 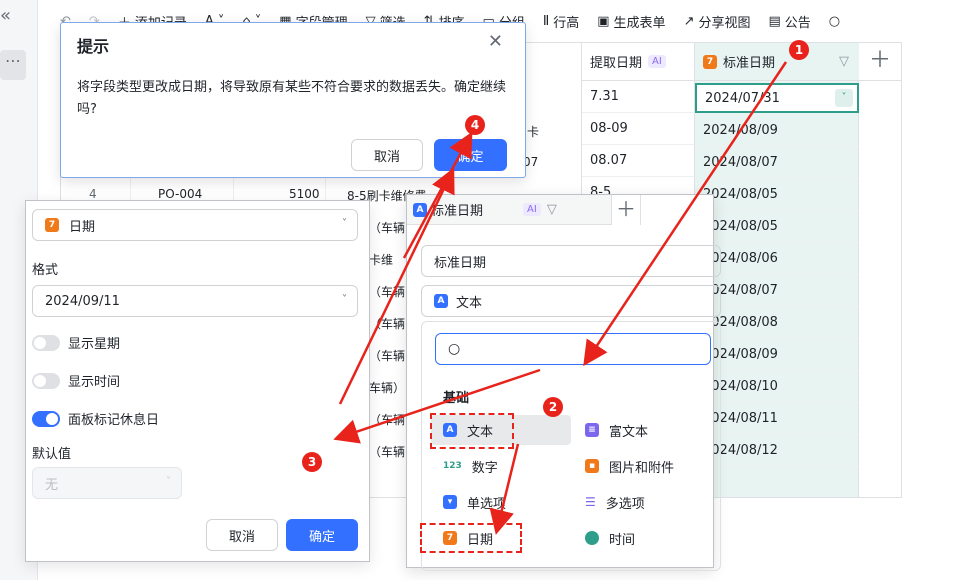 What do you see at coordinates (553, 407) in the screenshot?
I see `step-marker-2: 2` at bounding box center [553, 407].